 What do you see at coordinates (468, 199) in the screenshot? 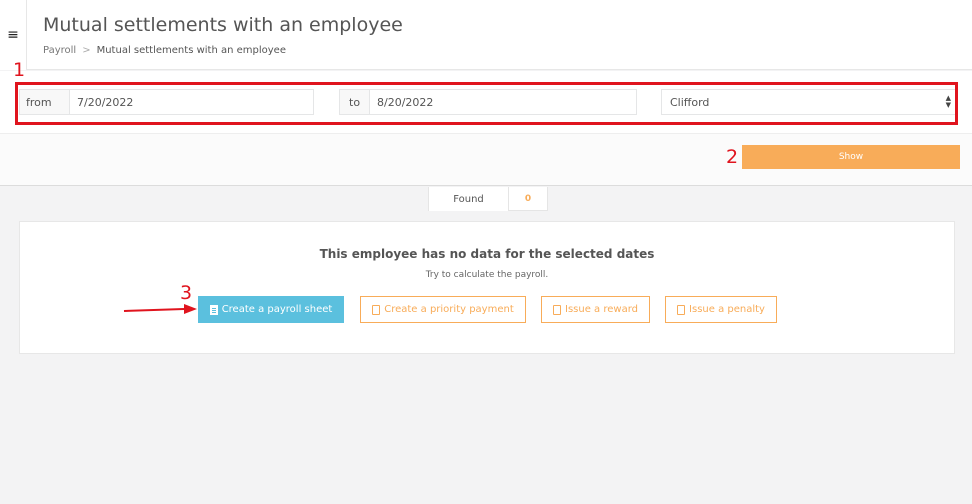
I see `found-label: Found` at bounding box center [468, 199].